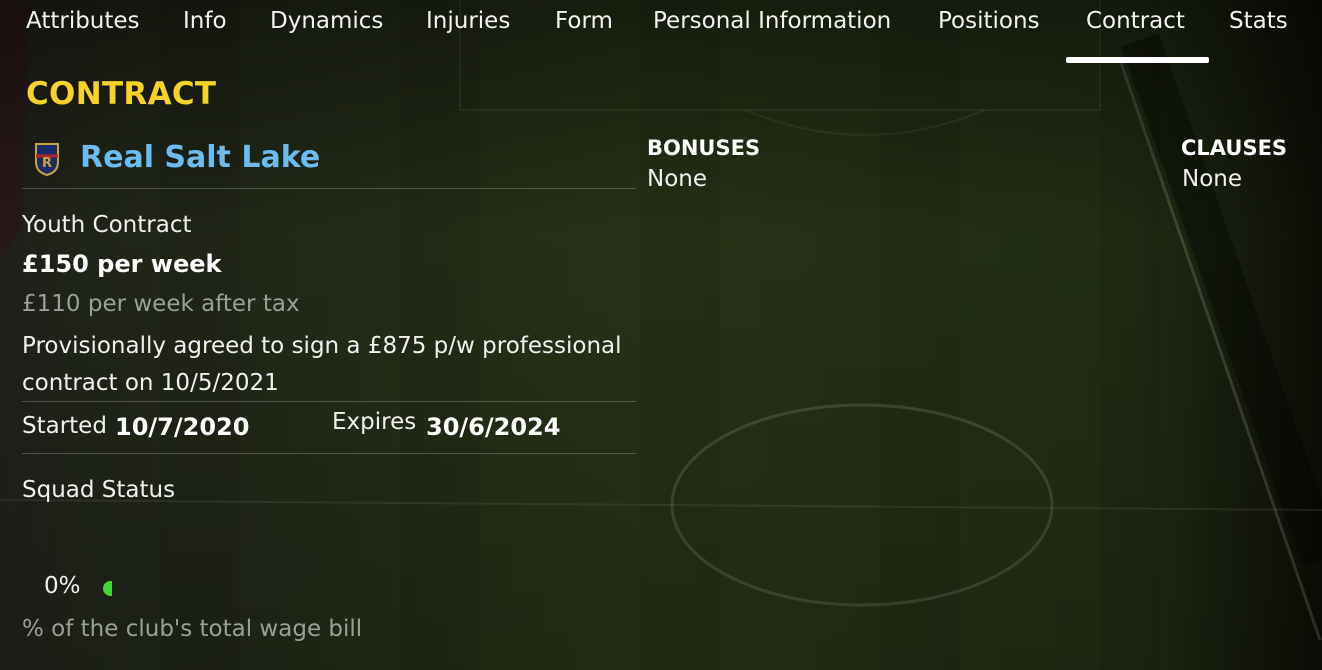  What do you see at coordinates (493, 427) in the screenshot?
I see `expires-date: 30/6/2024` at bounding box center [493, 427].